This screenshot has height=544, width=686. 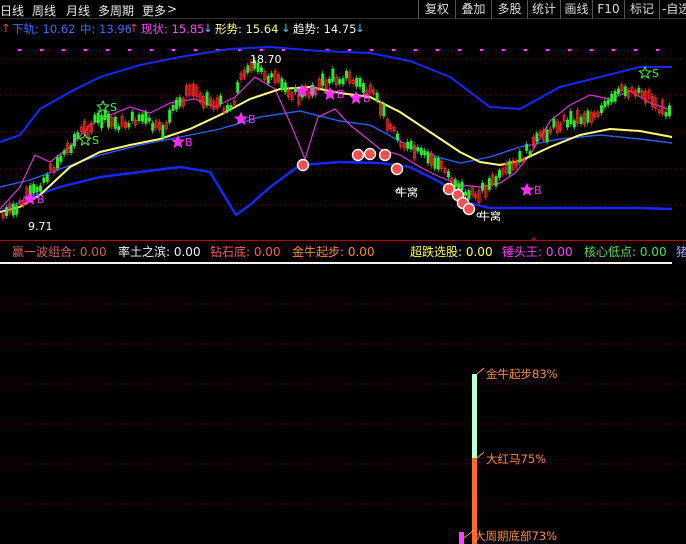 I want to click on cycle-bottom-bar, so click(x=461, y=538).